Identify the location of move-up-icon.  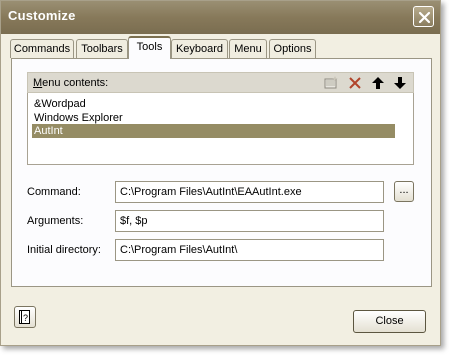
(378, 83).